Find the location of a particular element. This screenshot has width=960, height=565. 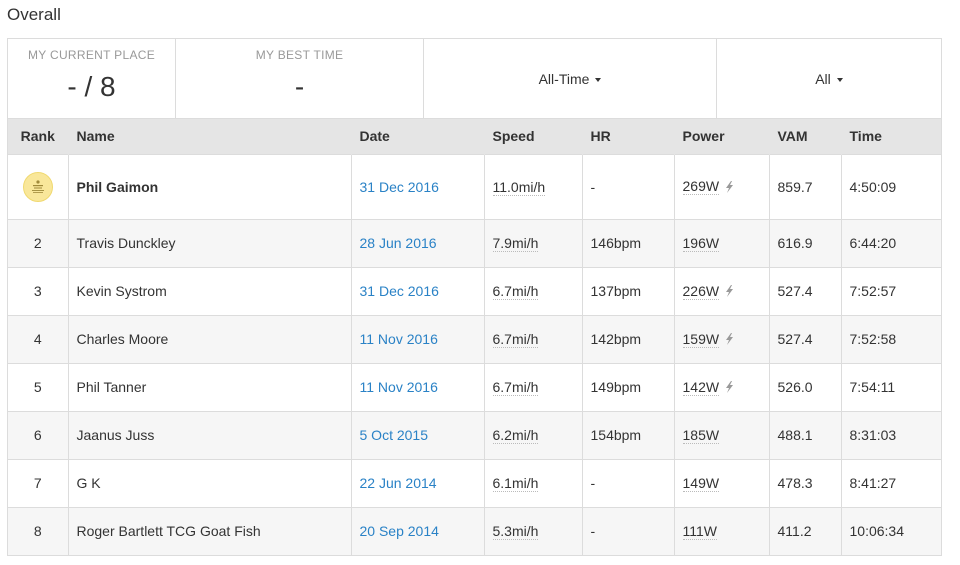

col-rank: Rank is located at coordinates (38, 136).